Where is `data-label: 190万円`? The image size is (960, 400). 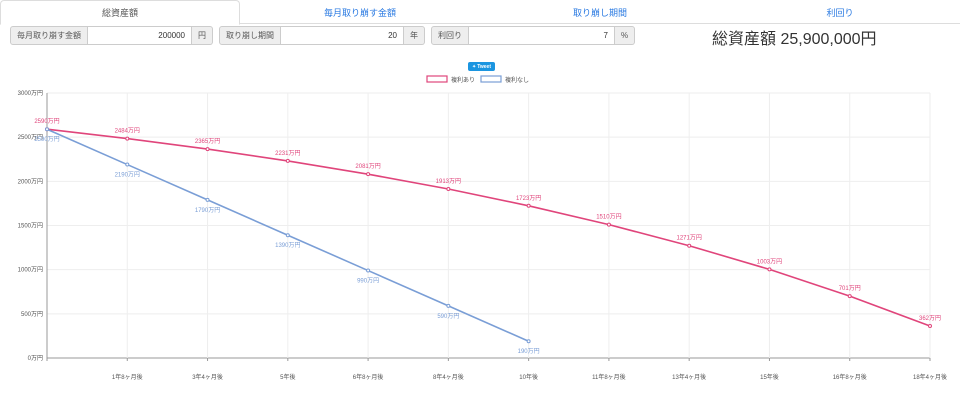 data-label: 190万円 is located at coordinates (529, 351).